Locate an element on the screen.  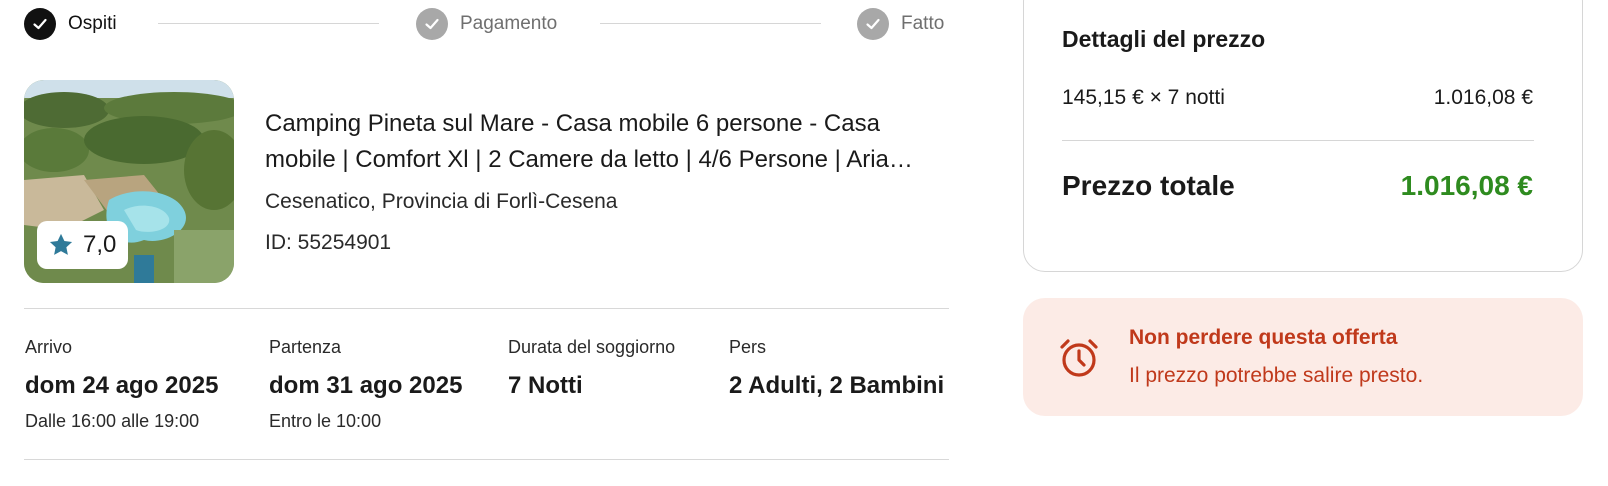
total-price-label: Prezzo totale is located at coordinates (1148, 185).